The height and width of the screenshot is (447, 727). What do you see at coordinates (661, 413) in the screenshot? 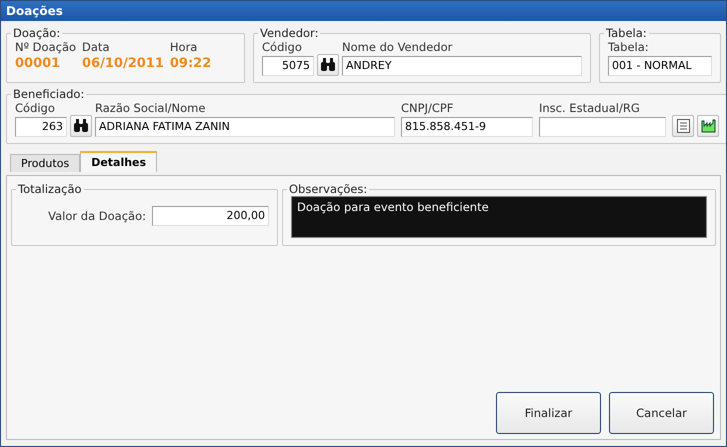
I see `cancel-button: Cancelar` at bounding box center [661, 413].